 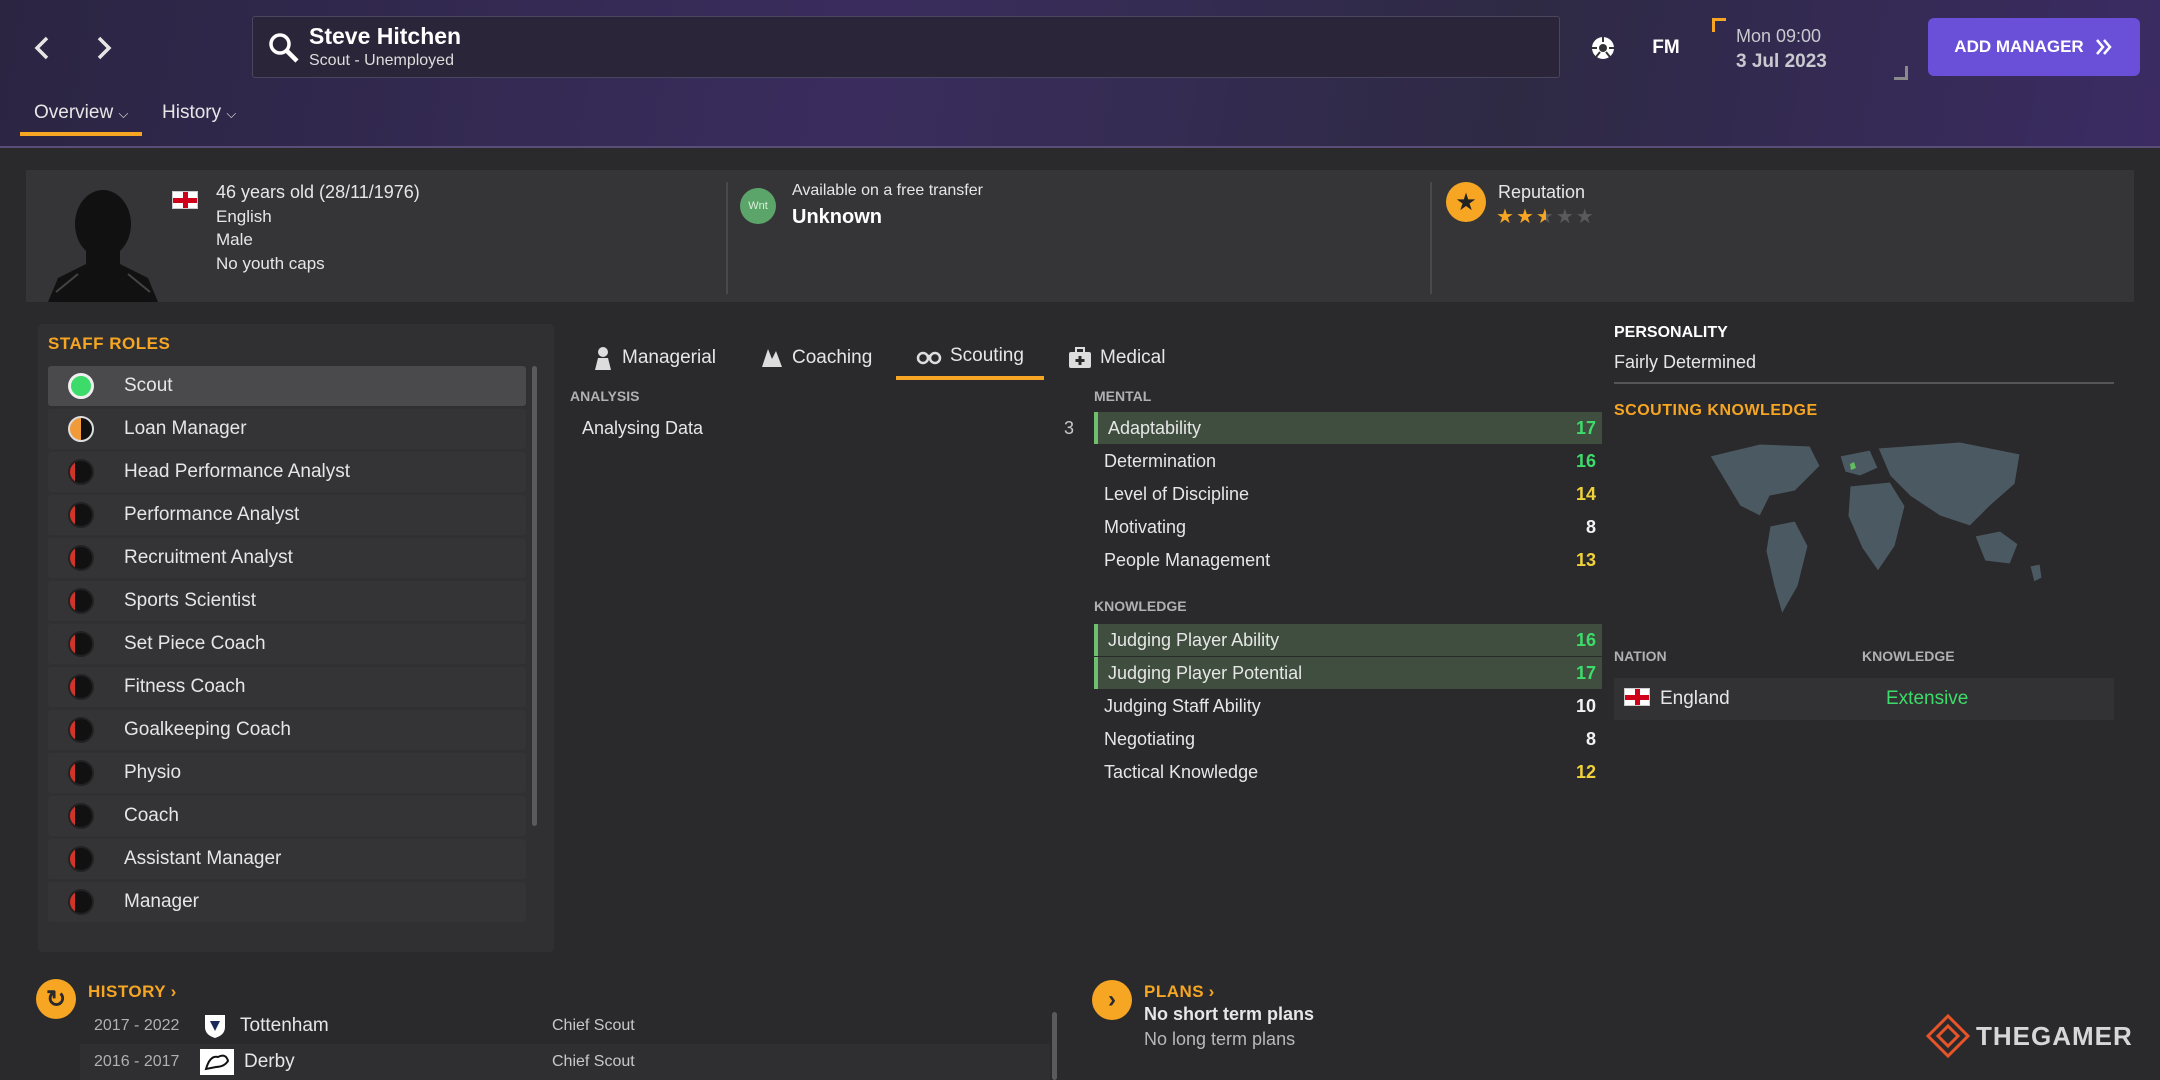 What do you see at coordinates (1123, 396) in the screenshot?
I see `mental-title: MENTAL` at bounding box center [1123, 396].